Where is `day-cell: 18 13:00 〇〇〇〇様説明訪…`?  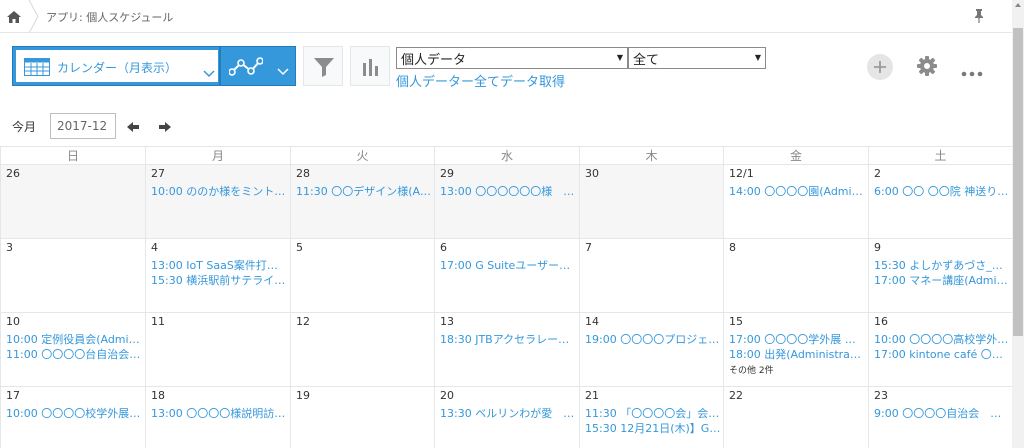 day-cell: 18 13:00 〇〇〇〇様説明訪… is located at coordinates (217, 417).